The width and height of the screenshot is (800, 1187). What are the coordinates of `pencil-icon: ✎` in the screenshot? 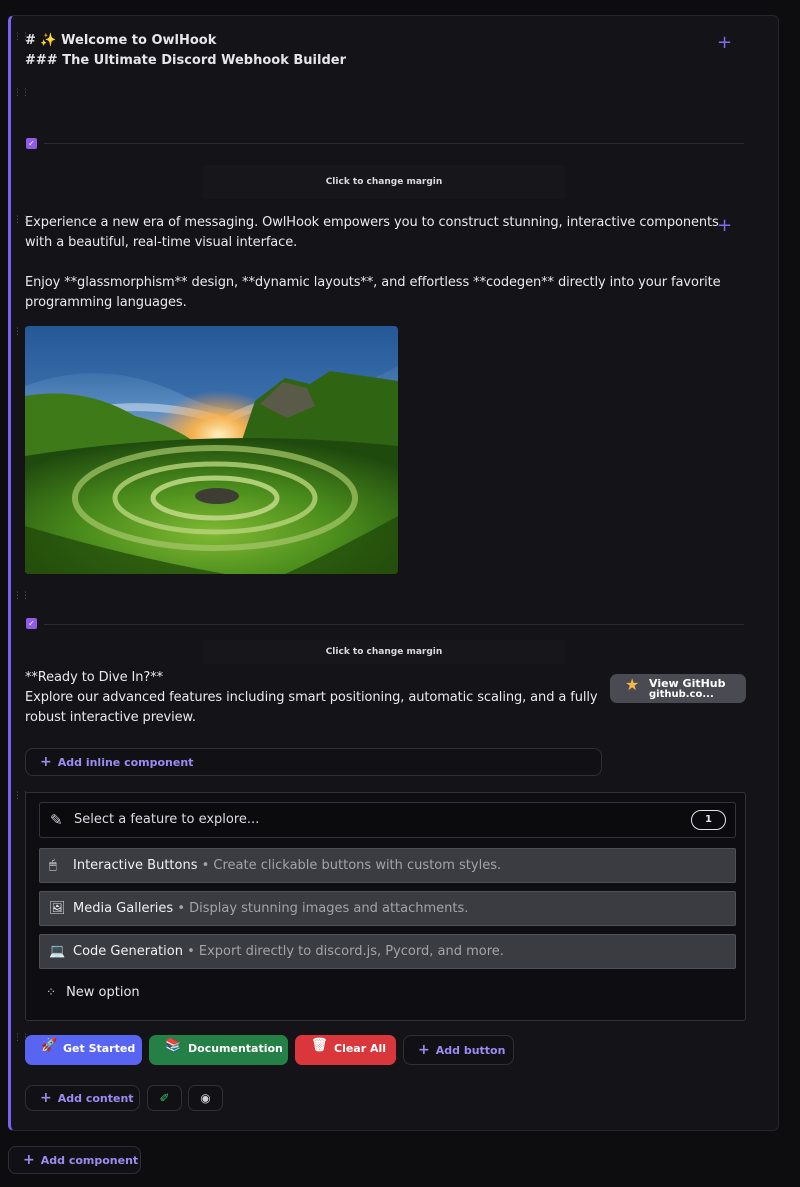 It's located at (56, 820).